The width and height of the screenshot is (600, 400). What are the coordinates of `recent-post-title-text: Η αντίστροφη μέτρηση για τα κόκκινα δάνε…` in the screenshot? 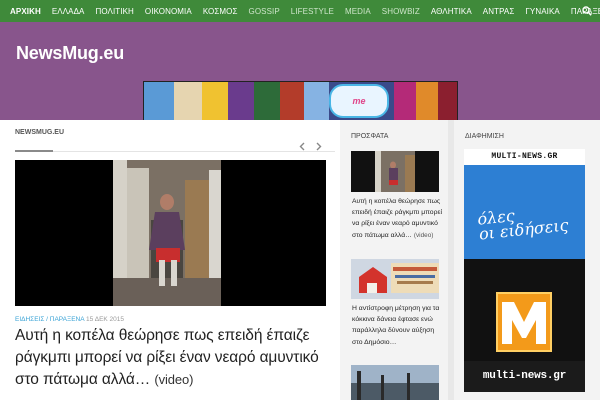 It's located at (395, 325).